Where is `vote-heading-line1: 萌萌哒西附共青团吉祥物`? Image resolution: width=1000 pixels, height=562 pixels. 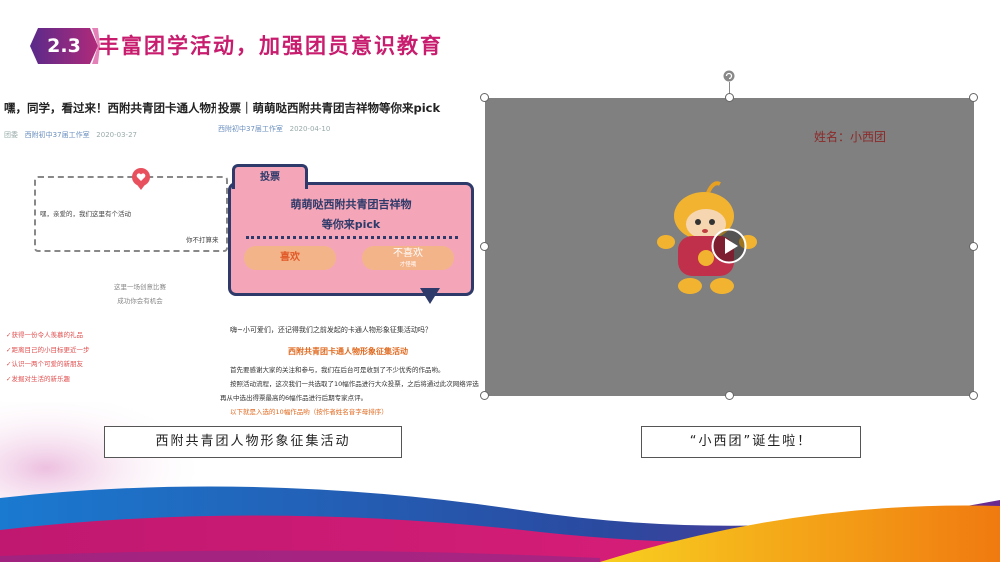
vote-heading-line1: 萌萌哒西附共青团吉祥物 is located at coordinates (351, 204).